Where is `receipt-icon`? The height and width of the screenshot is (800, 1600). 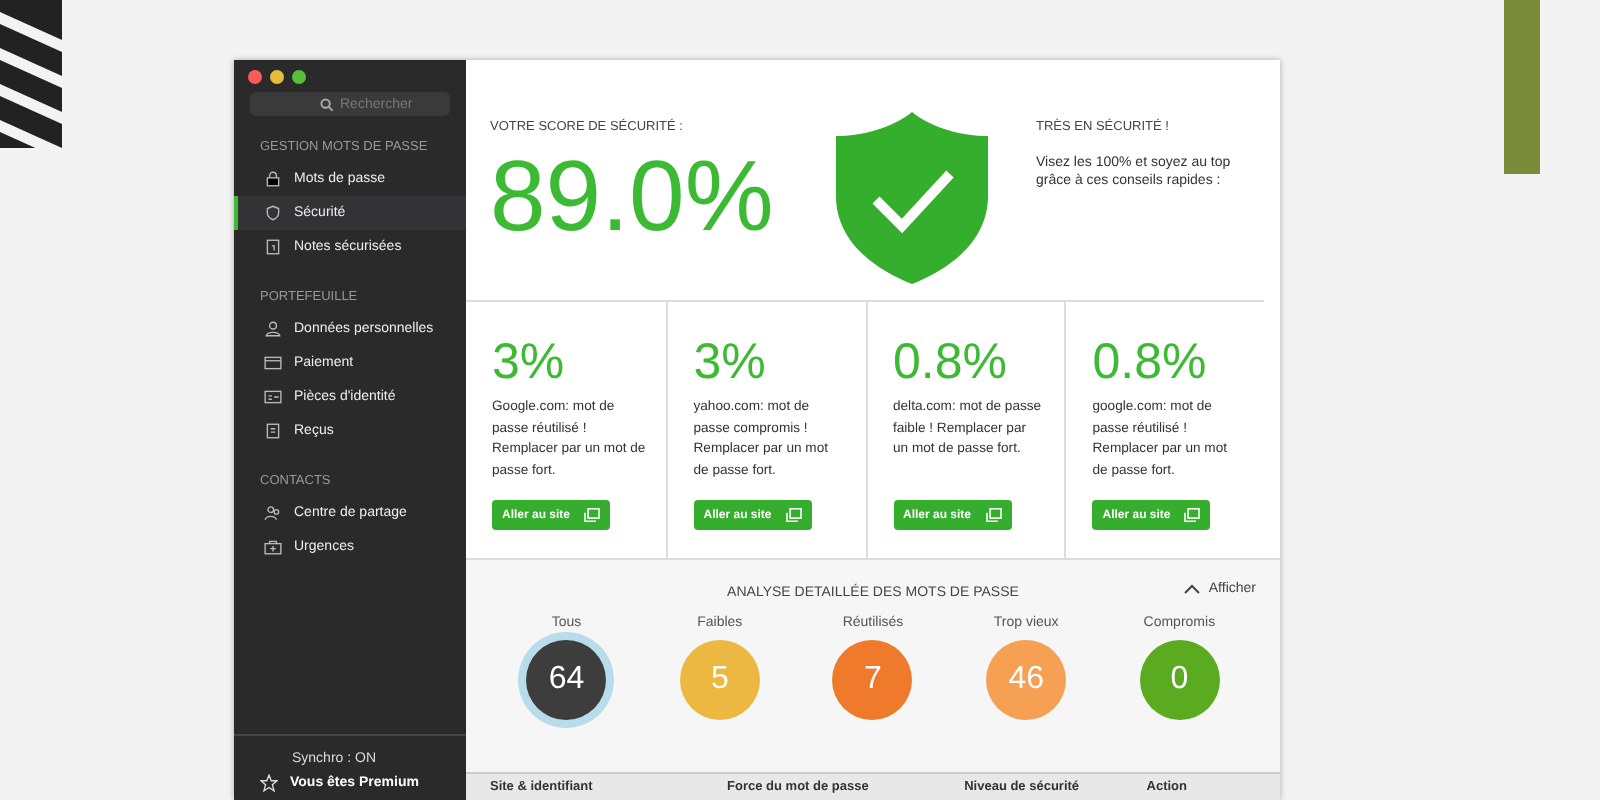
receipt-icon is located at coordinates (273, 431).